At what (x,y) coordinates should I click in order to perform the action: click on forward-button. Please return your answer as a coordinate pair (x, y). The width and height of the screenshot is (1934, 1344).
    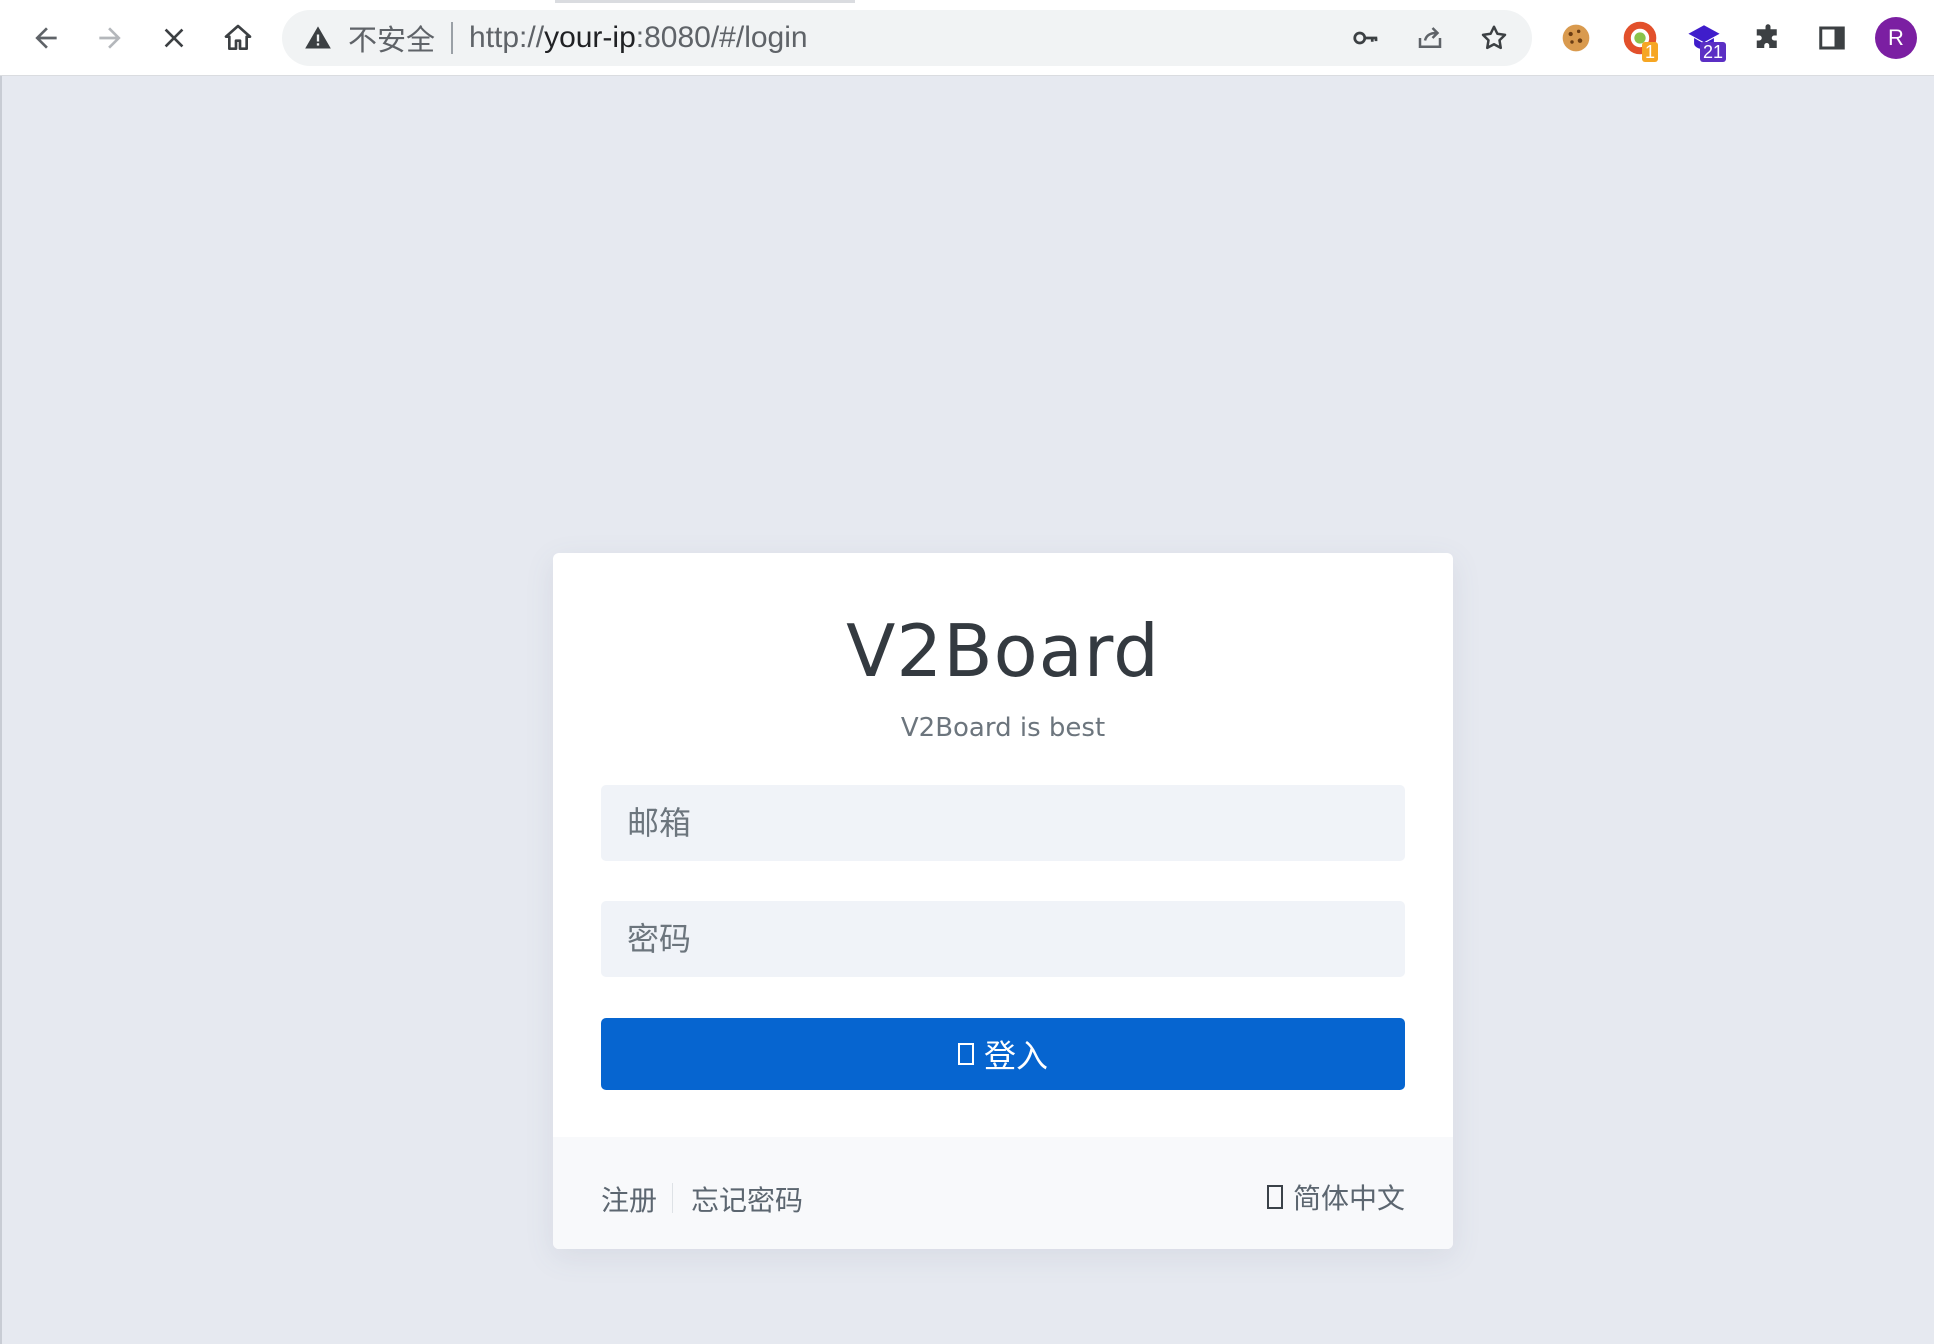
    Looking at the image, I should click on (110, 38).